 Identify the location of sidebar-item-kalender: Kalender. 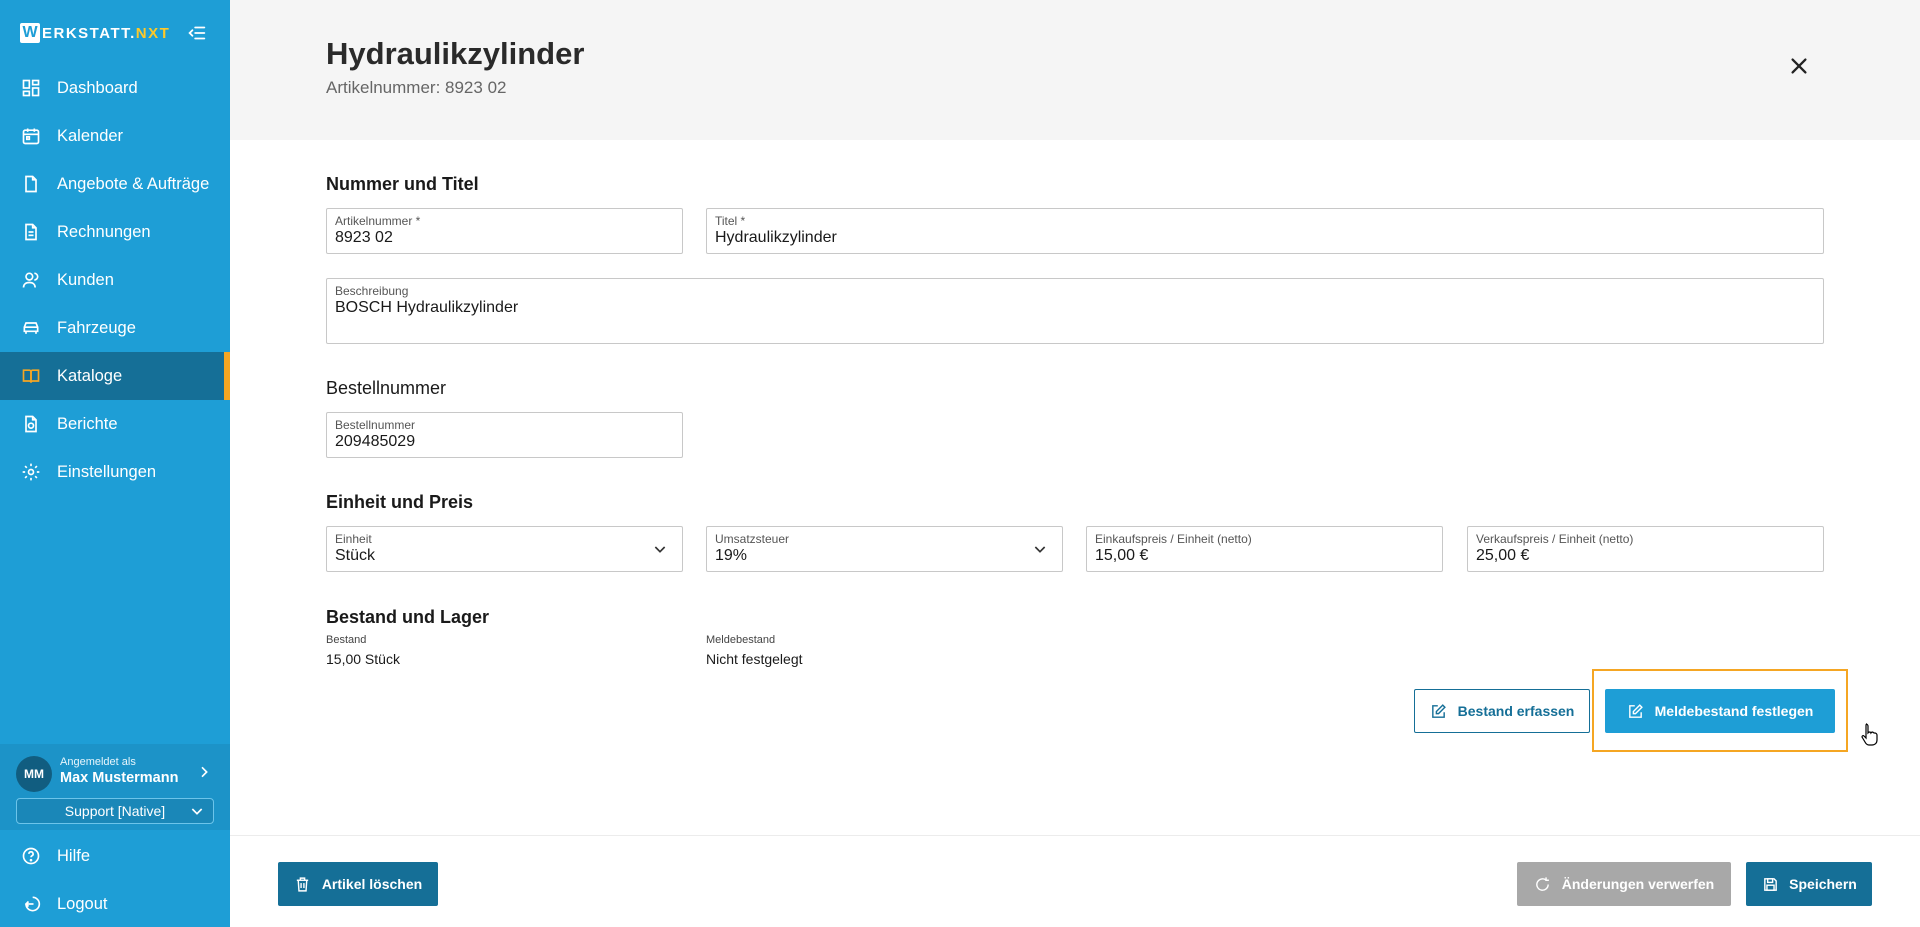
(115, 136).